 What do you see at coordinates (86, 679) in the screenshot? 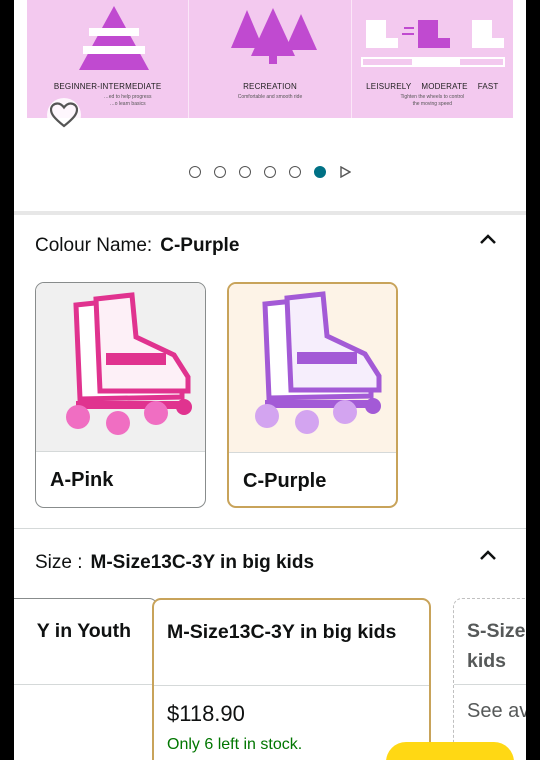
I see `size-option-youth: Y in Youth` at bounding box center [86, 679].